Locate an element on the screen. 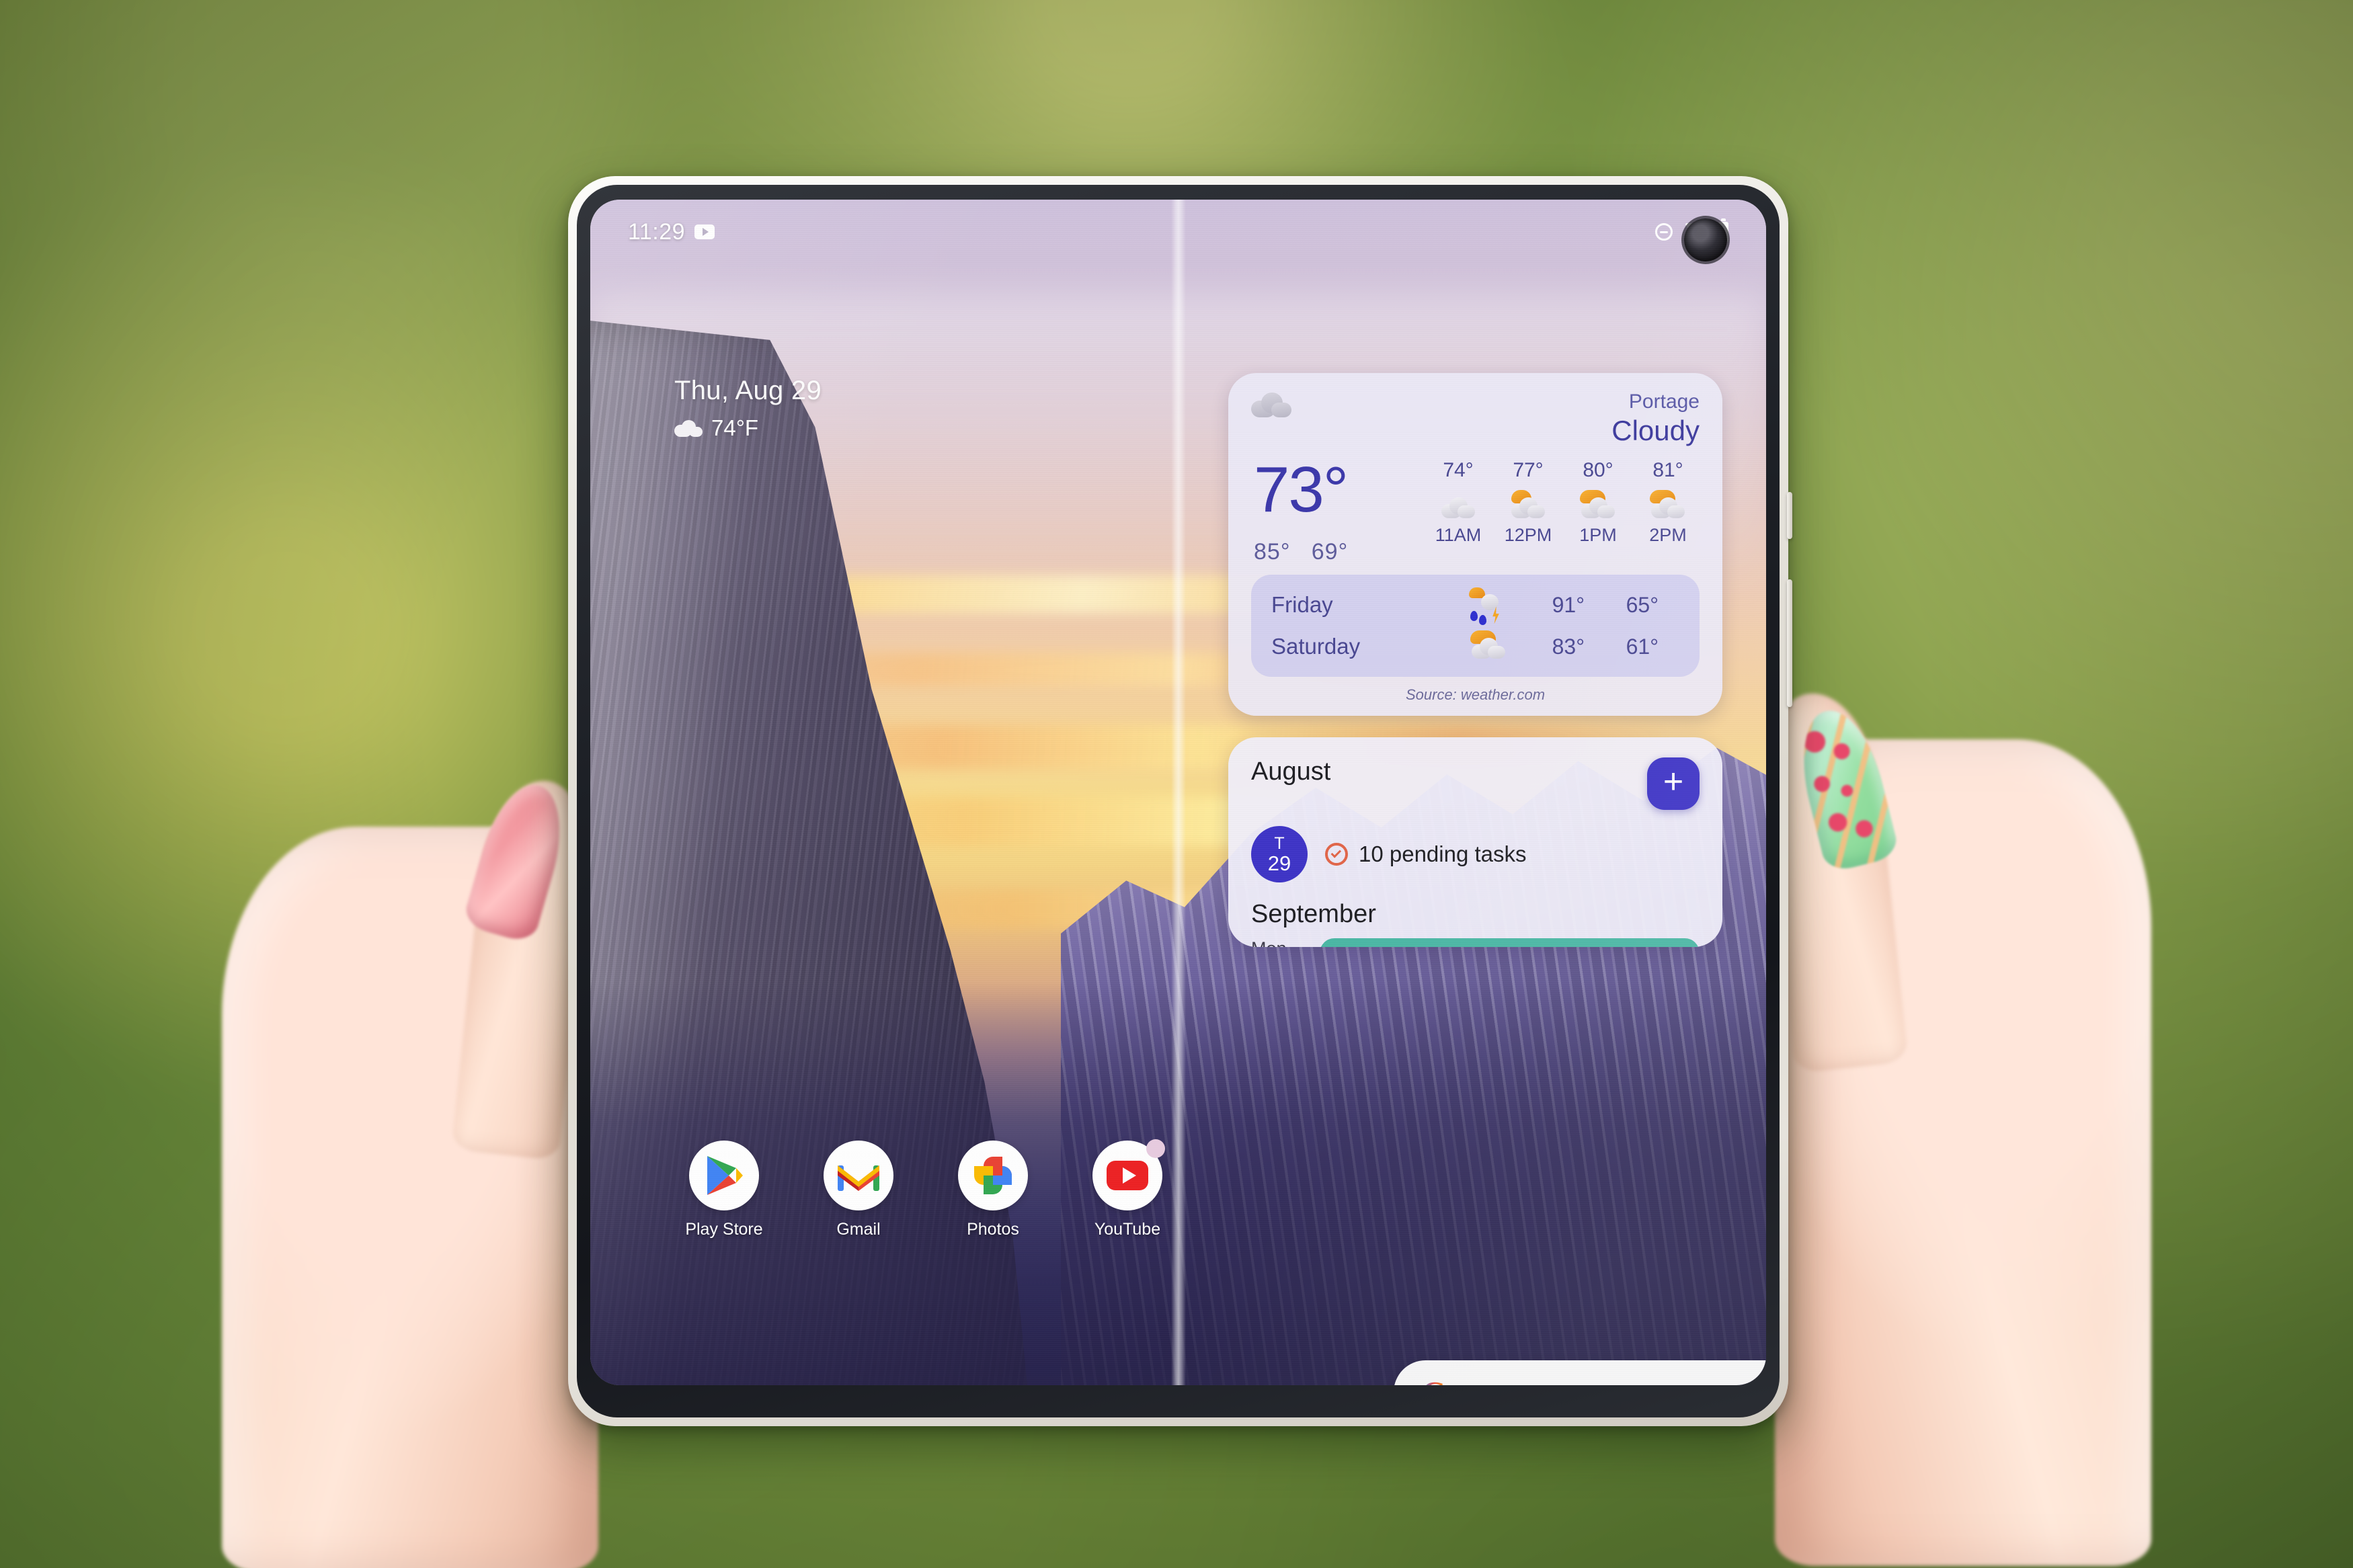 This screenshot has width=2353, height=1568. app-play-store: Play Store is located at coordinates (724, 1190).